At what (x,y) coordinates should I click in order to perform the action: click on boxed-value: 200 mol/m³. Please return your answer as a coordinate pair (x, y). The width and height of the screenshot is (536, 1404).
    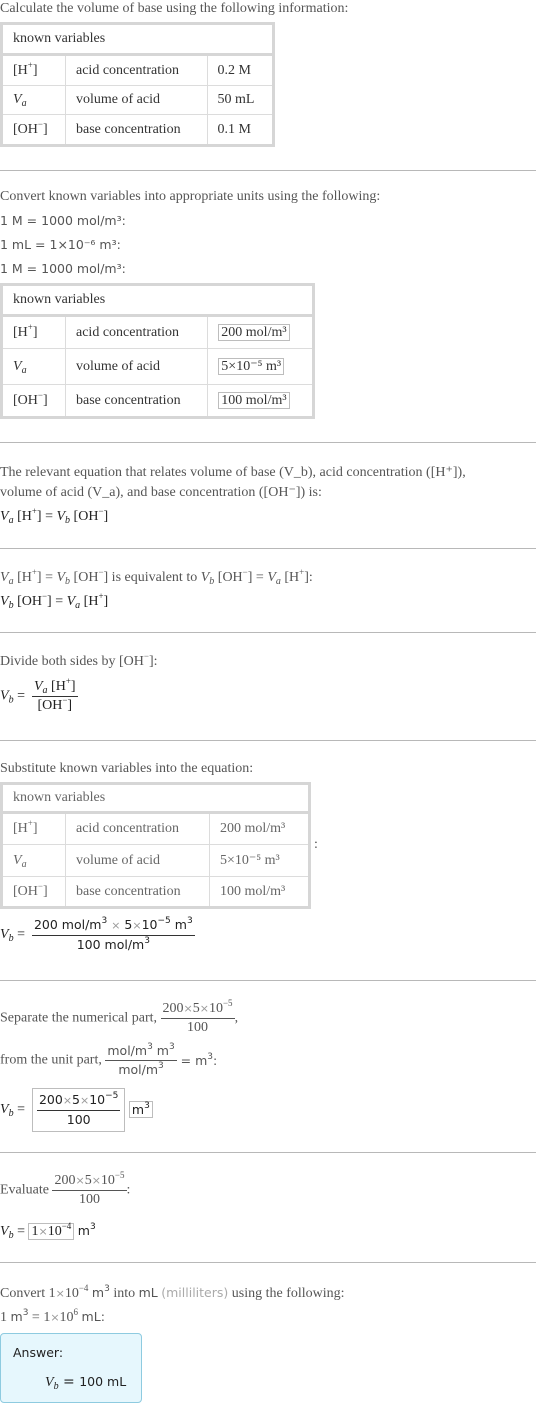
    Looking at the image, I should click on (254, 332).